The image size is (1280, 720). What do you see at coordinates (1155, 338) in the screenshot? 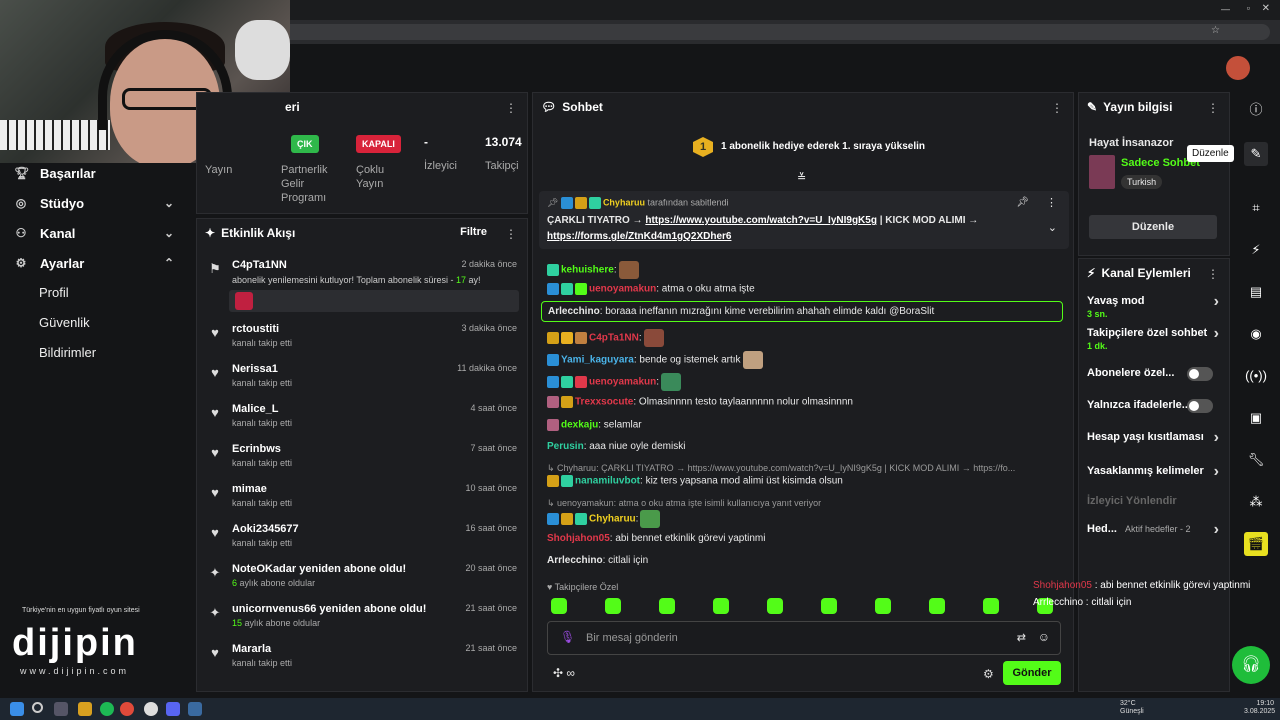
I see `channel-action-row: Takipçilere özel sohbet 1 dk. ›` at bounding box center [1155, 338].